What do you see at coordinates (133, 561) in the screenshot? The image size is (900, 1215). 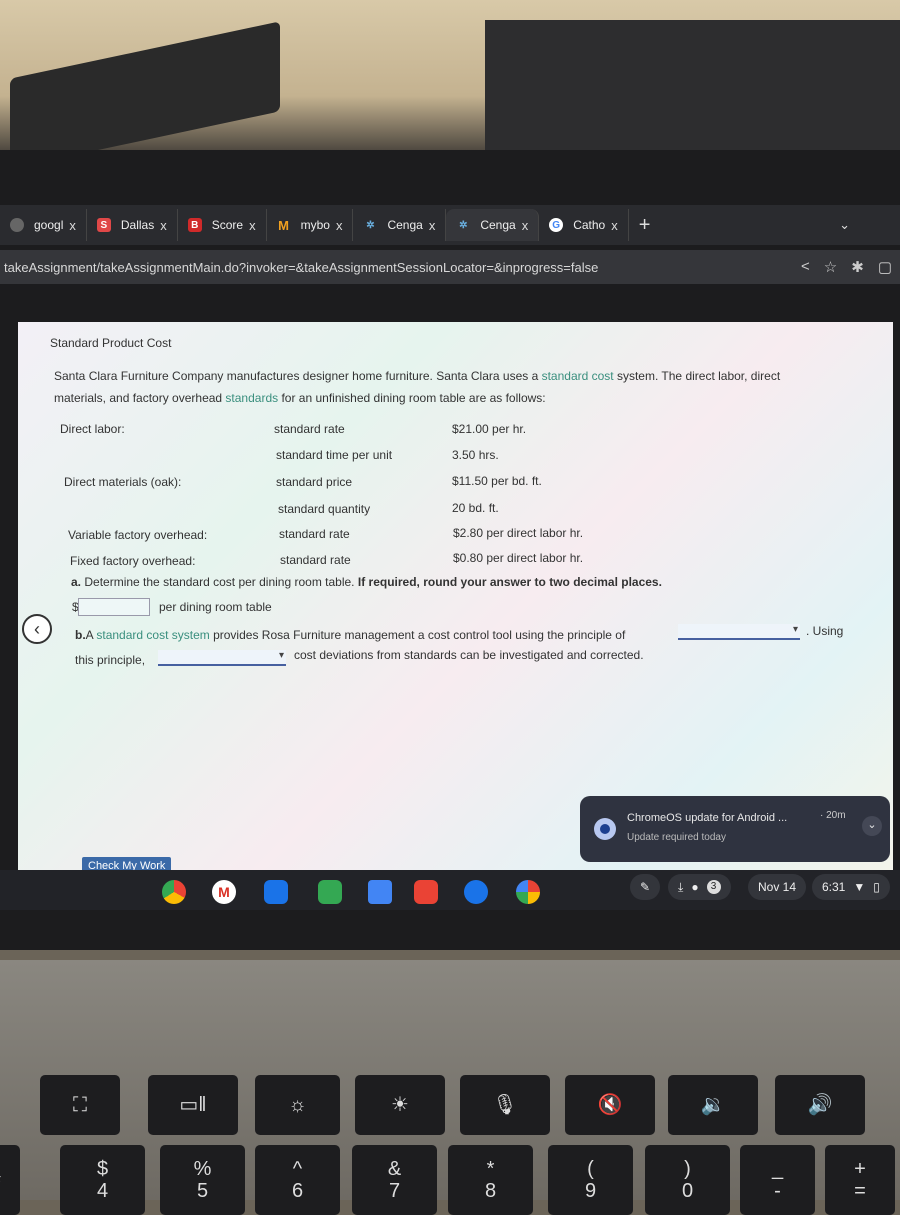 I see `row-category: Fixed factory overhead:` at bounding box center [133, 561].